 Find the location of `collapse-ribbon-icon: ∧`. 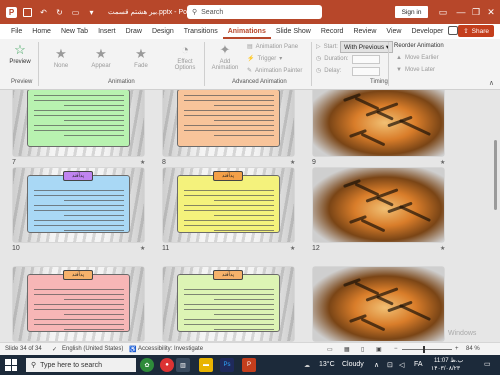

collapse-ribbon-icon: ∧ is located at coordinates (491, 83).